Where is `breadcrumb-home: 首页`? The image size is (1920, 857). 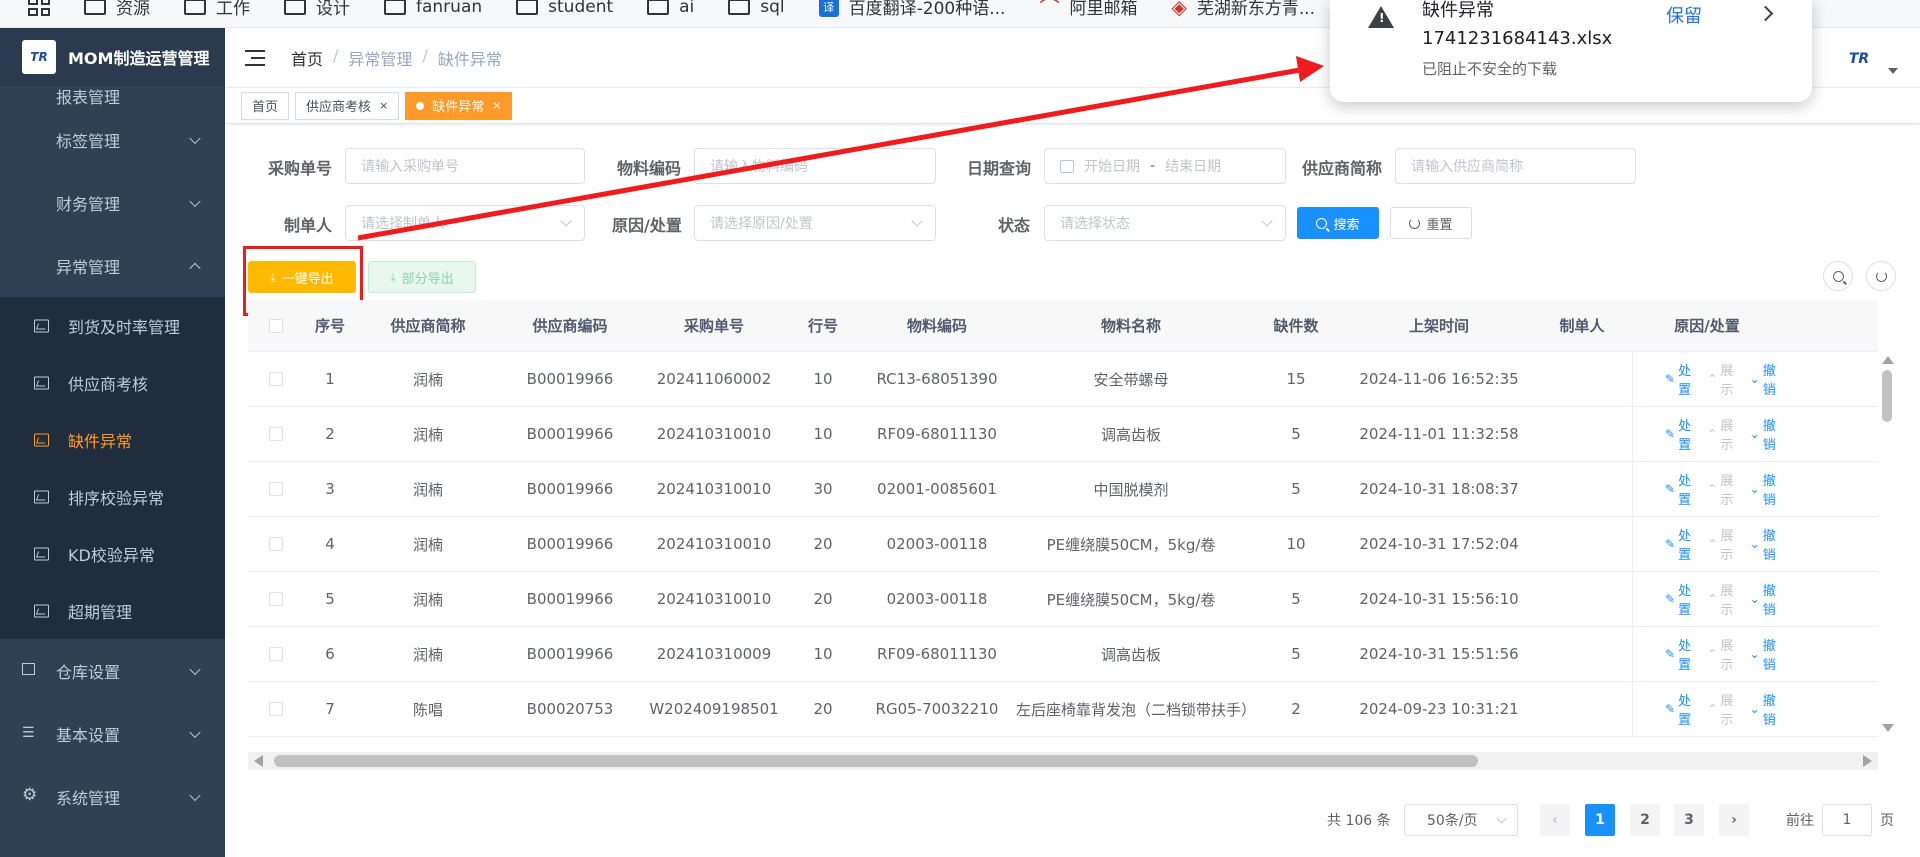
breadcrumb-home: 首页 is located at coordinates (307, 58).